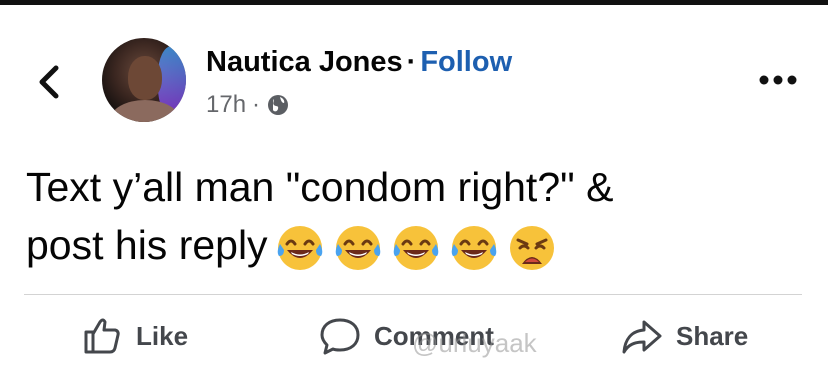 This screenshot has height=372, width=828. What do you see at coordinates (320, 187) in the screenshot?
I see `post-text-line-1: Text y’all man "condom right?" &` at bounding box center [320, 187].